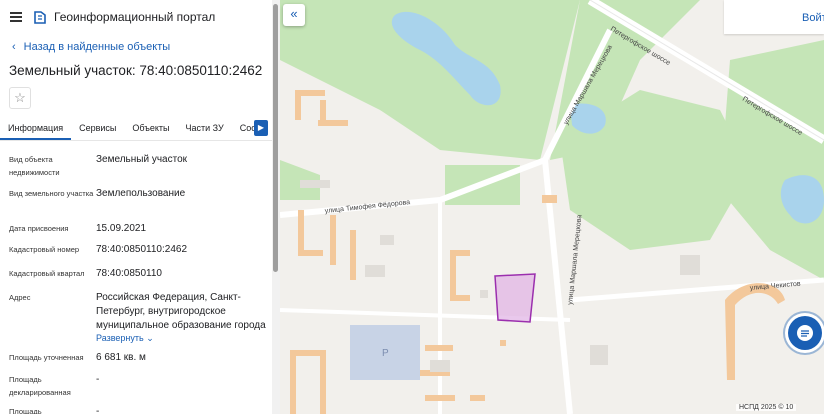  Describe the element at coordinates (47, 273) in the screenshot. I see `detail-label: Кадастровый квартал` at that location.